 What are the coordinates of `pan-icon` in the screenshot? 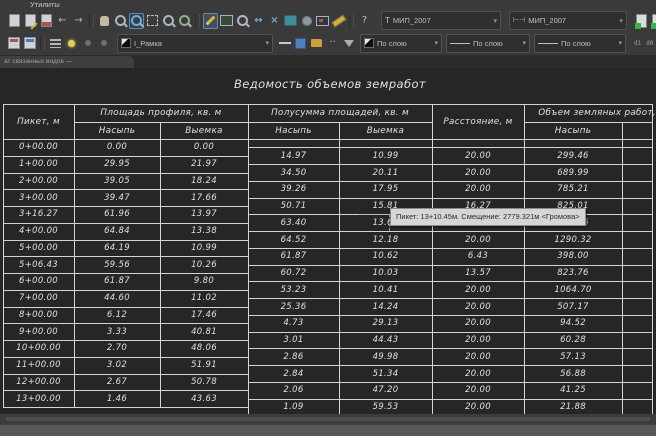 It's located at (104, 21).